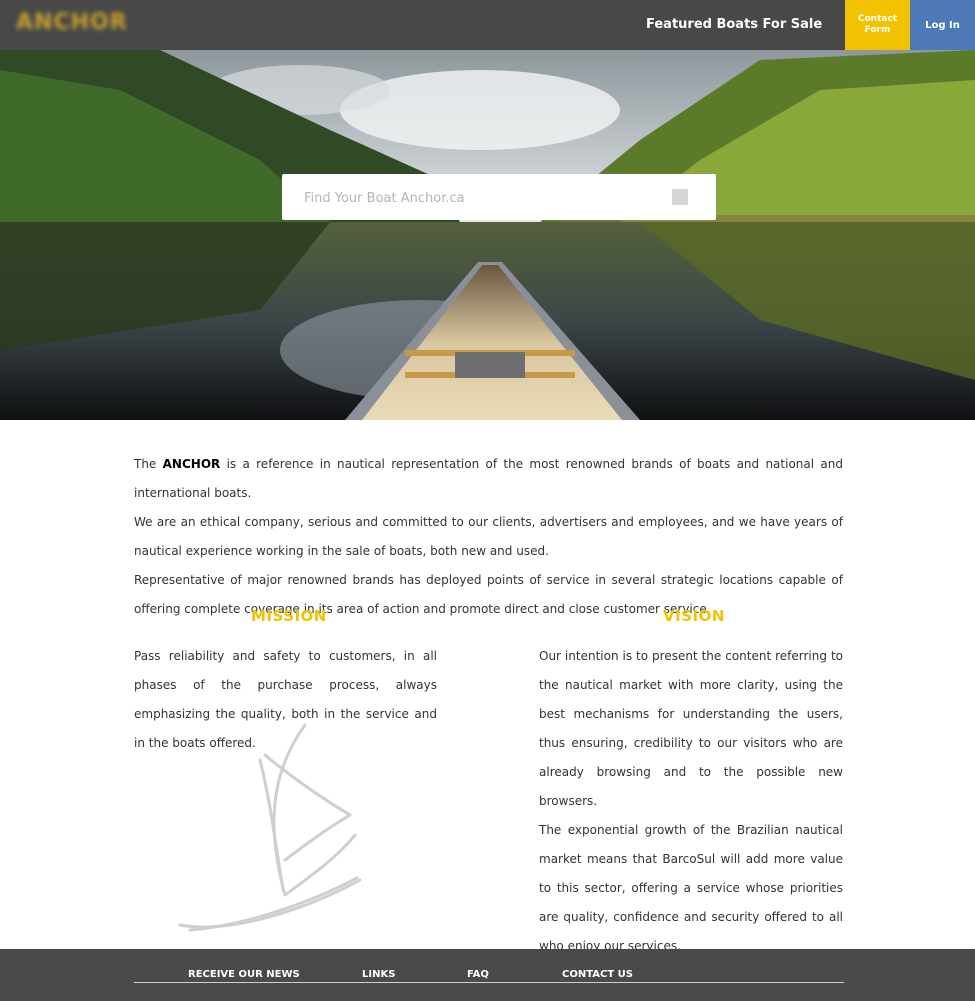  I want to click on vision-heading: VISION, so click(694, 616).